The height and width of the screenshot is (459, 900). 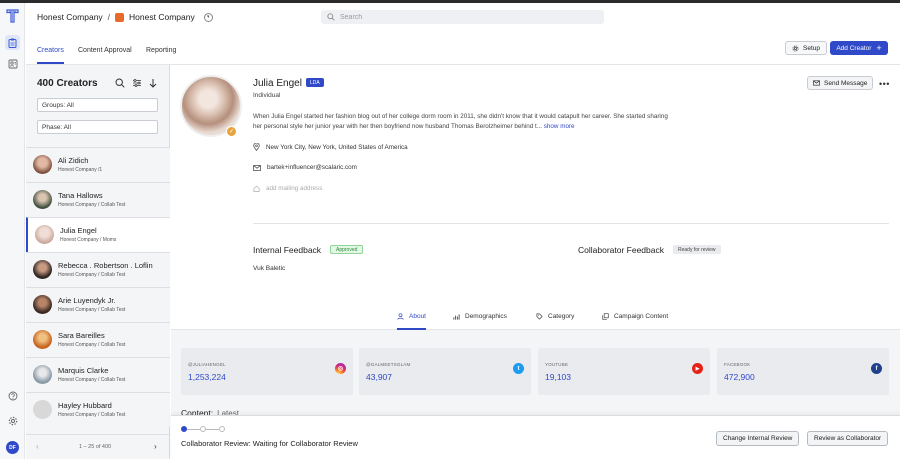 I want to click on step-connector, so click(x=212, y=429).